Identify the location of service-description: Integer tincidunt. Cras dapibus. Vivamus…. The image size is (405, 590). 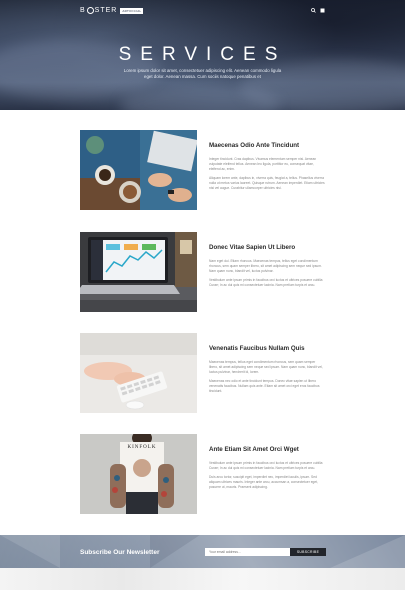
(263, 164).